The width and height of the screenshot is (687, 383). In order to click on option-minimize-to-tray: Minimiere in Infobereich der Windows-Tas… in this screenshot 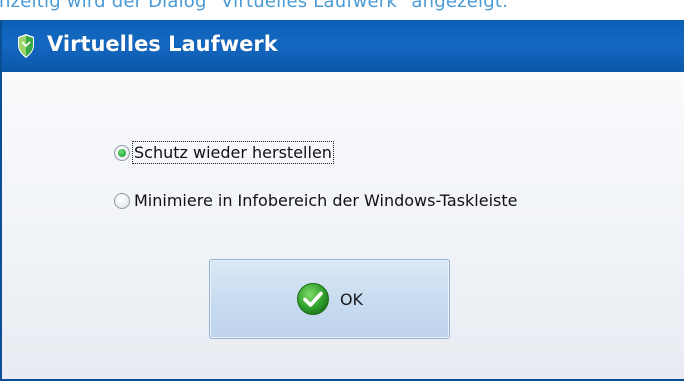, I will do `click(316, 200)`.